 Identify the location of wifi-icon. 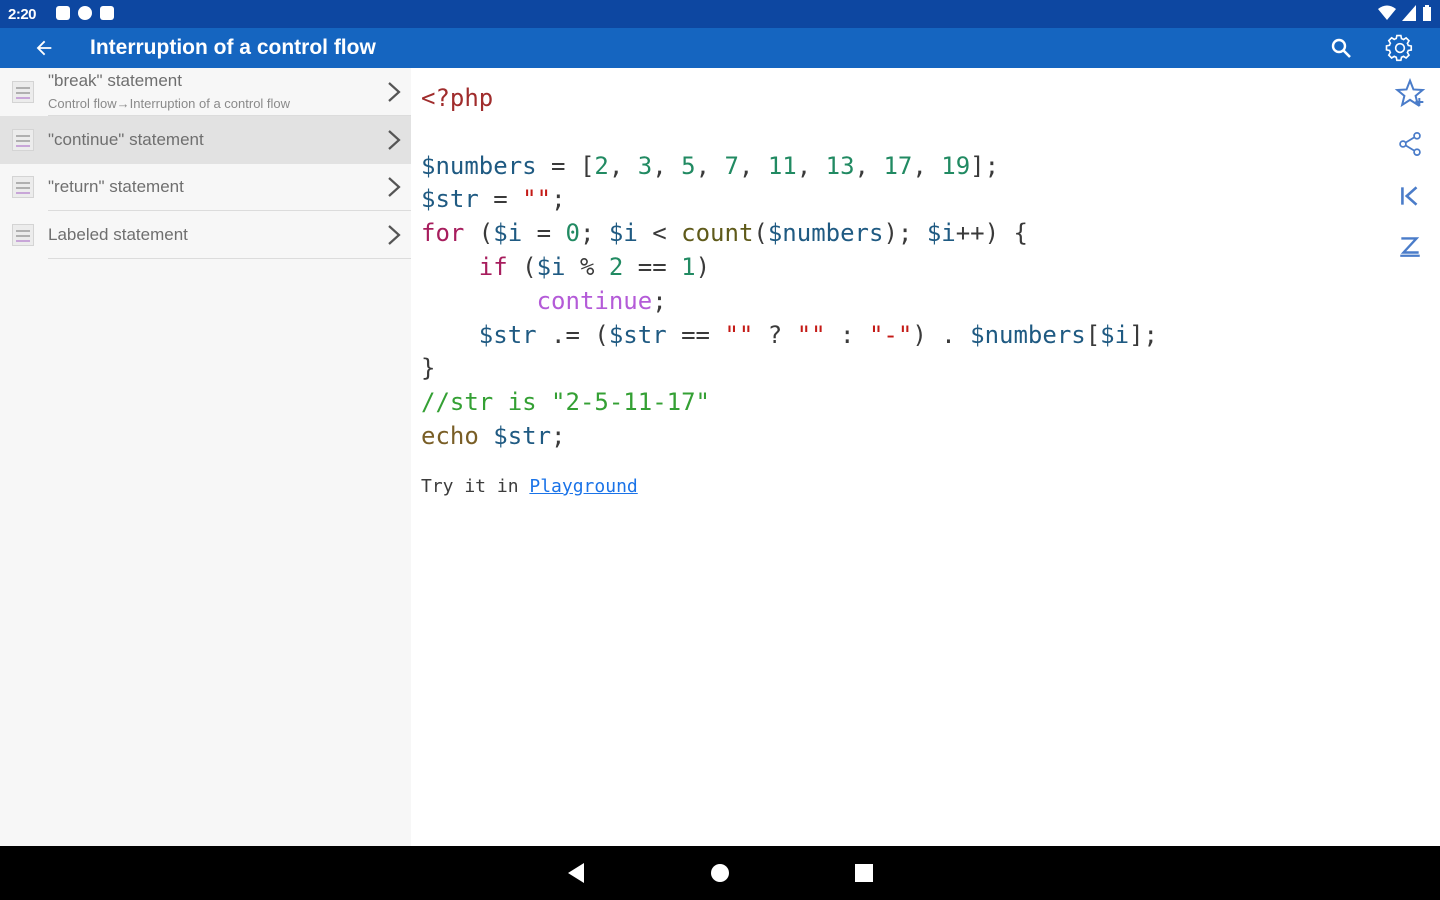
(1387, 12).